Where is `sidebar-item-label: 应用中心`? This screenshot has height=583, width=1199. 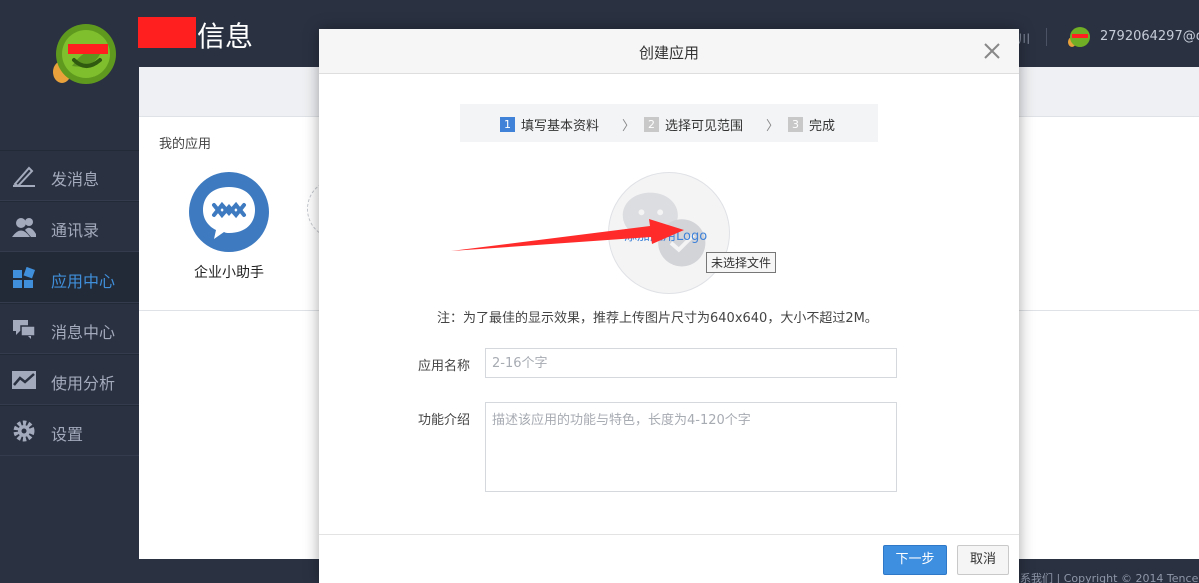
sidebar-item-label: 应用中心 is located at coordinates (83, 281).